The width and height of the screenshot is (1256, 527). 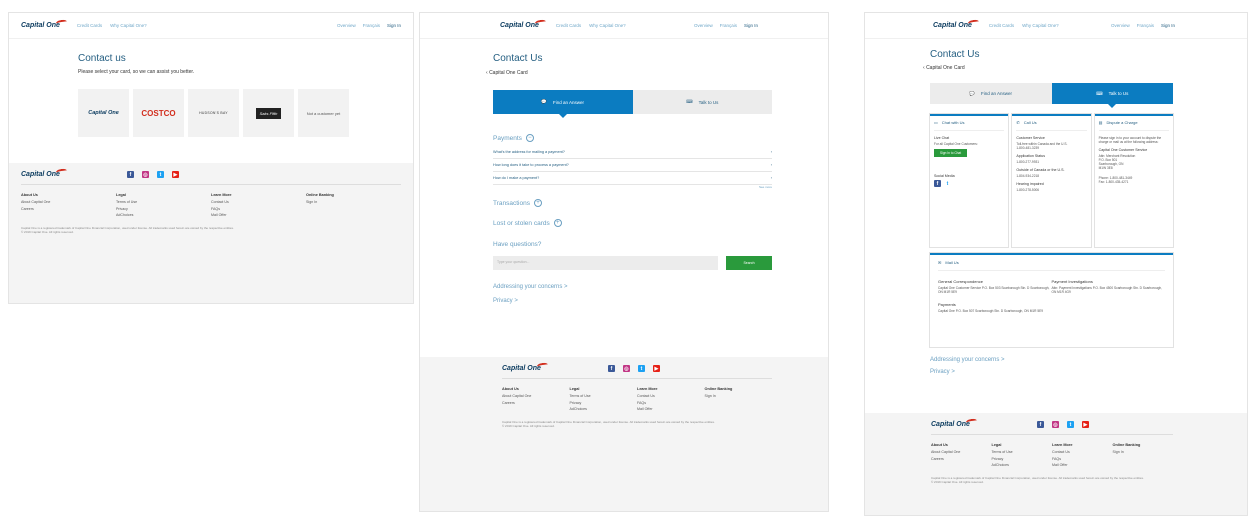 I want to click on sign-in-to-chat-button: Sign In to Chat, so click(x=951, y=153).